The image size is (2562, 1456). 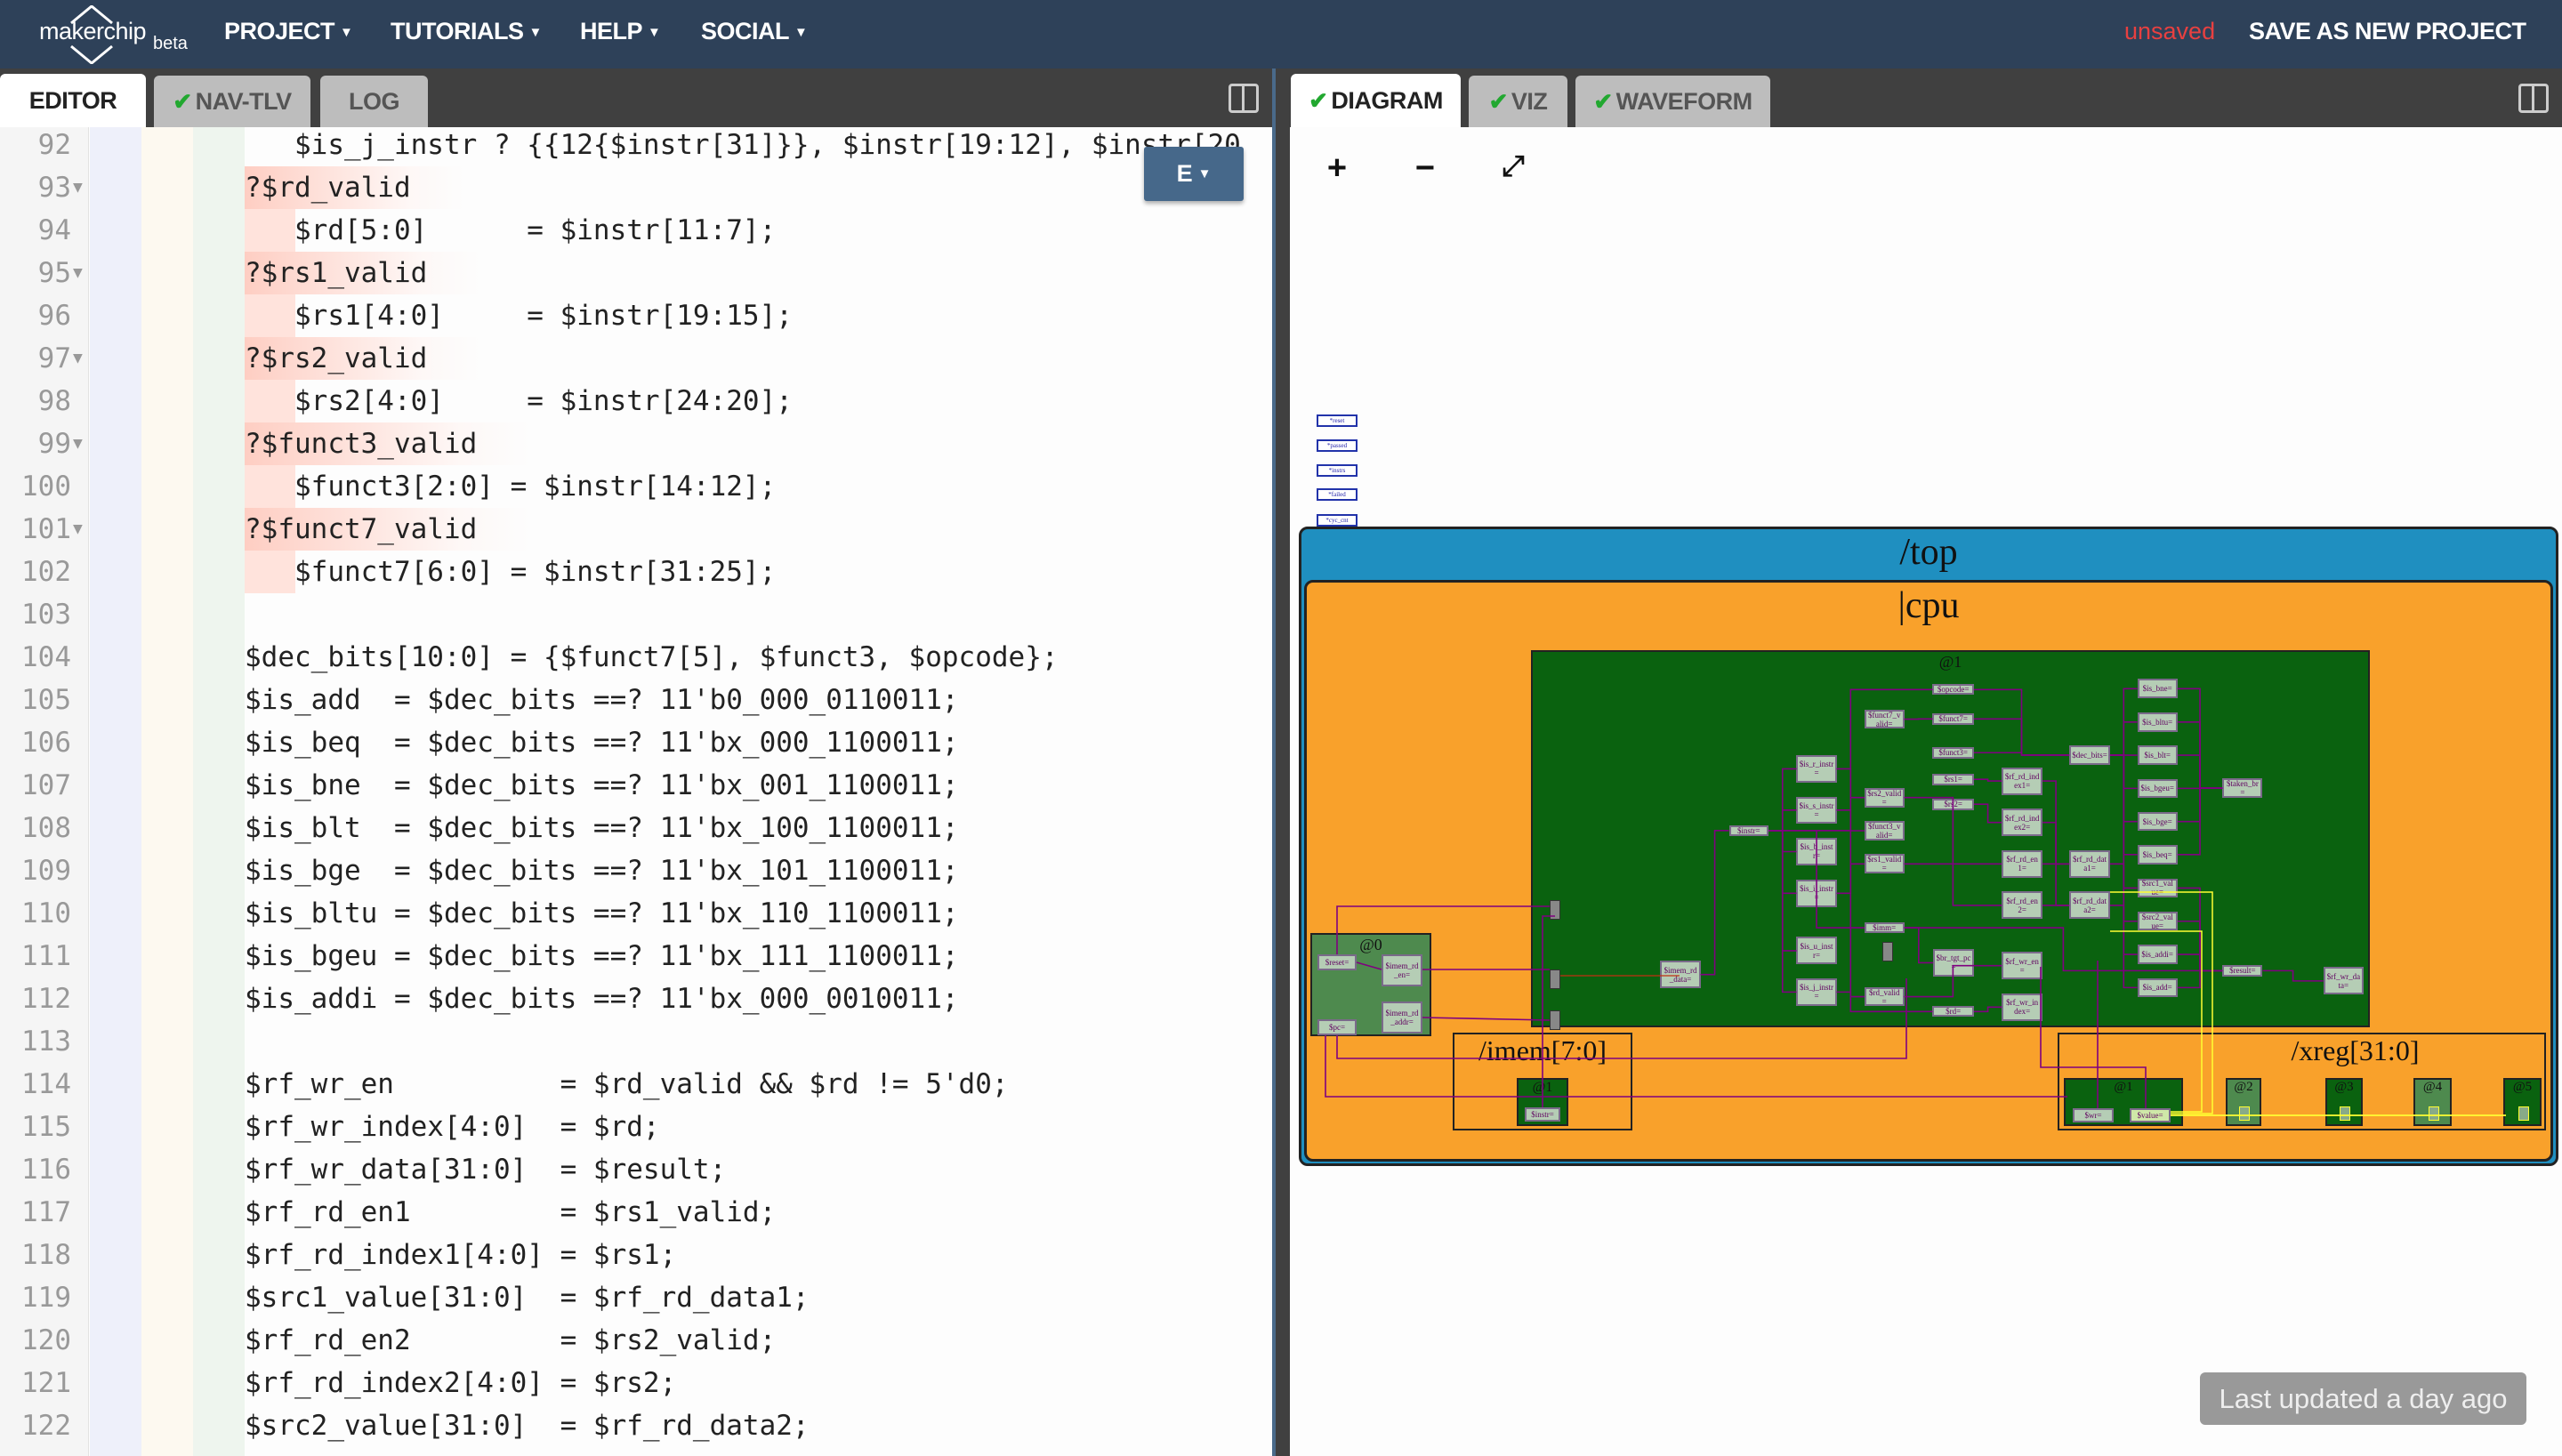 What do you see at coordinates (46, 487) in the screenshot?
I see `line-number: 100` at bounding box center [46, 487].